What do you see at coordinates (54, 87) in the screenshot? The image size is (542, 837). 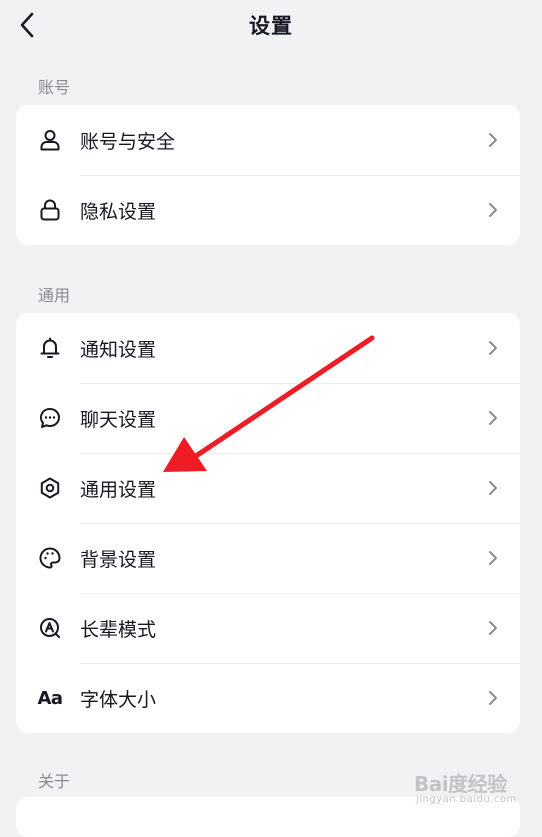 I see `section-label-account: 账号` at bounding box center [54, 87].